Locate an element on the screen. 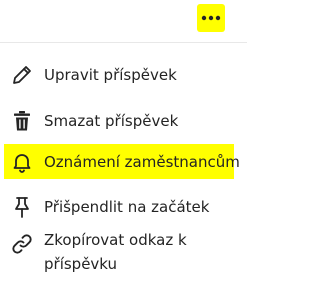 This screenshot has width=320, height=290. menu-item-copy-link: Zkopírovat odkaz k příspěvku is located at coordinates (123, 250).